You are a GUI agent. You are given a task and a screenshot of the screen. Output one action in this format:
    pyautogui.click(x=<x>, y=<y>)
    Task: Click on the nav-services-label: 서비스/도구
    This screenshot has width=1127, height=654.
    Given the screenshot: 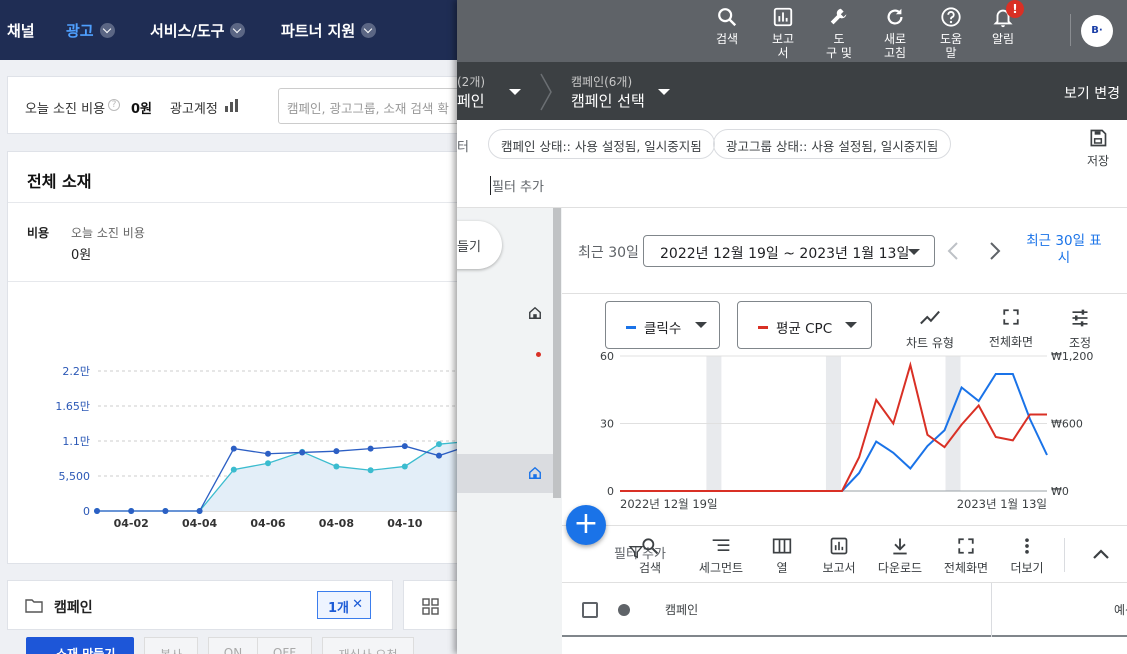 What is the action you would take?
    pyautogui.click(x=187, y=31)
    